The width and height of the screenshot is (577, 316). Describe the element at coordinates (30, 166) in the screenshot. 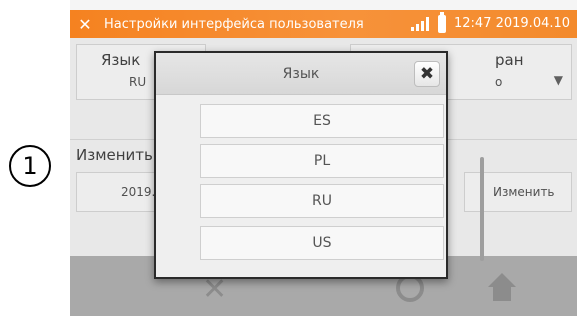

I see `step-marker: 1` at that location.